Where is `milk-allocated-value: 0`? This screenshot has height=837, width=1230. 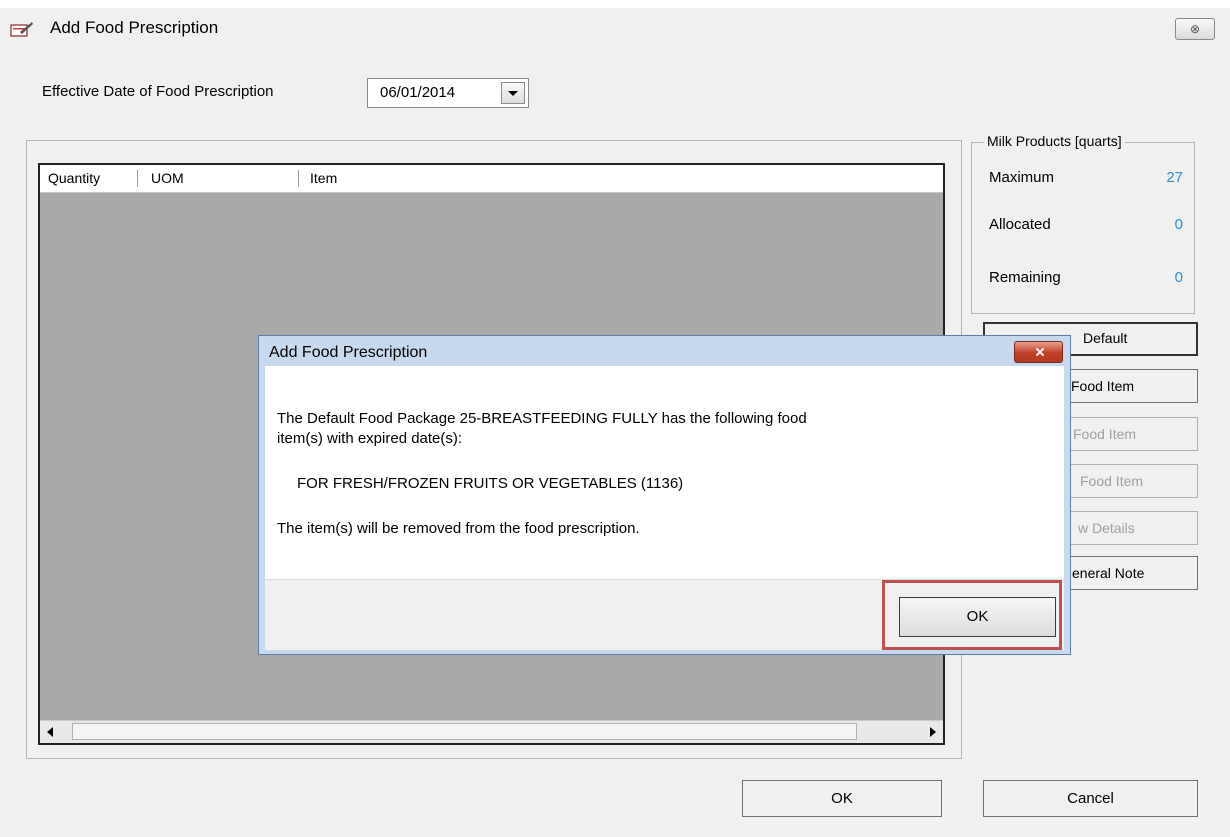
milk-allocated-value: 0 is located at coordinates (1178, 224).